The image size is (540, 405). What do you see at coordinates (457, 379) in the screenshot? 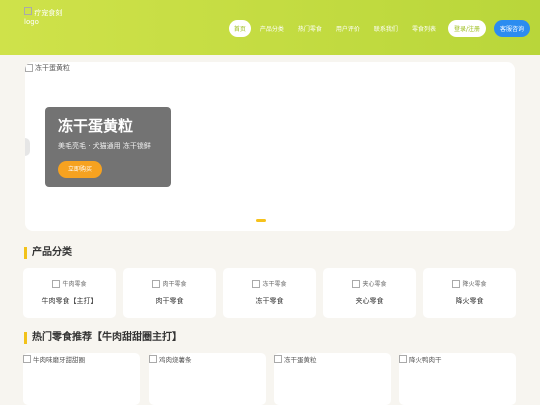
I see `product-card: 降火鸭肉干` at bounding box center [457, 379].